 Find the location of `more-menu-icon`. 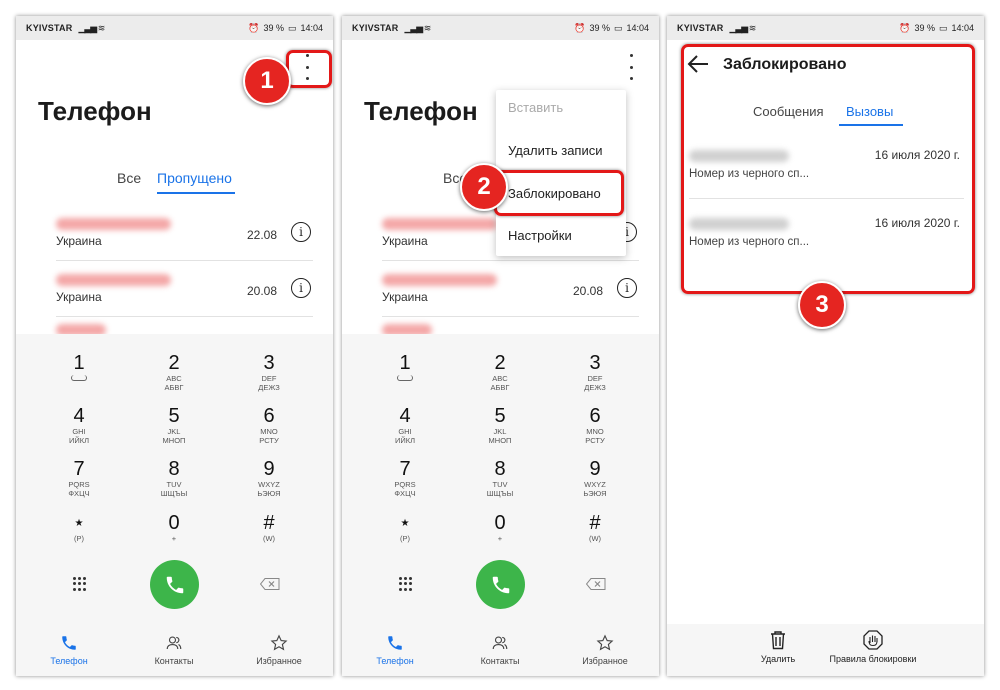

more-menu-icon is located at coordinates (631, 67).